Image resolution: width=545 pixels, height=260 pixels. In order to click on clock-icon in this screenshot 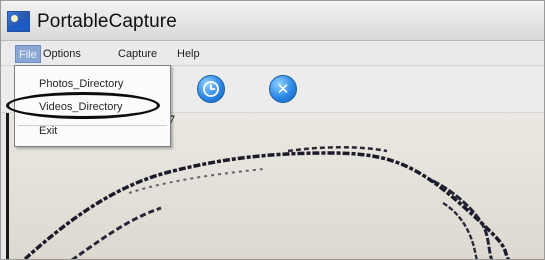, I will do `click(211, 89)`.